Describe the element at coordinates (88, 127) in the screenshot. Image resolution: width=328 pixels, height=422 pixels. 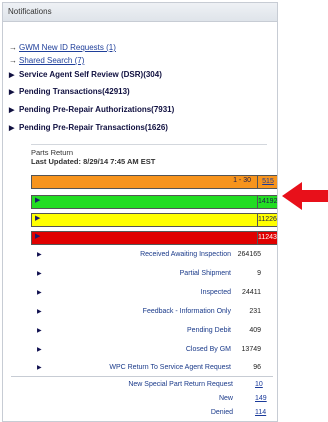
I see `queue-pending-pre-repair-transactions: ▶ Pending Pre-Repair Transactions(1626)` at that location.